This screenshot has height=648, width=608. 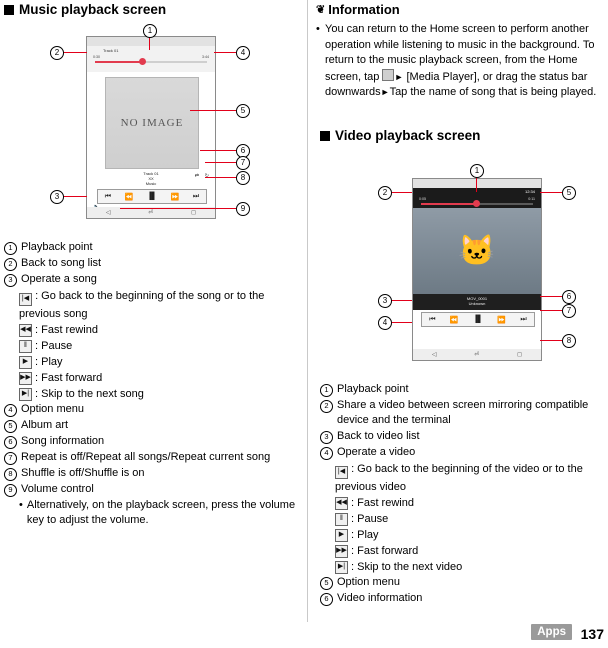 I want to click on music-control-bar: ⏮ ⏪ ▐▌ ⏩ ⏭, so click(x=152, y=196).